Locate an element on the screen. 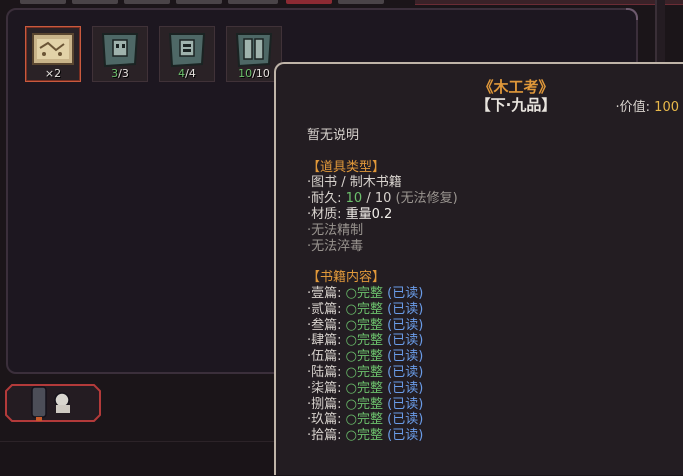 The width and height of the screenshot is (683, 476). panel-corner-ornament is located at coordinates (632, 14).